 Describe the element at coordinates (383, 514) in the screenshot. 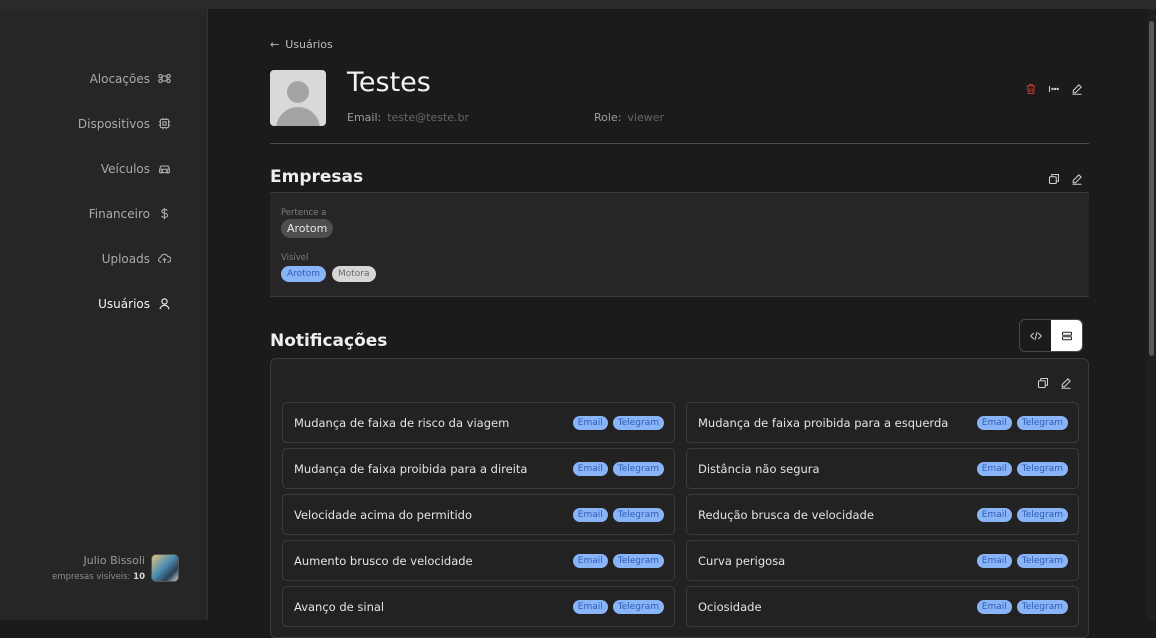

I see `notification-label: Velocidade acima do permitido` at that location.